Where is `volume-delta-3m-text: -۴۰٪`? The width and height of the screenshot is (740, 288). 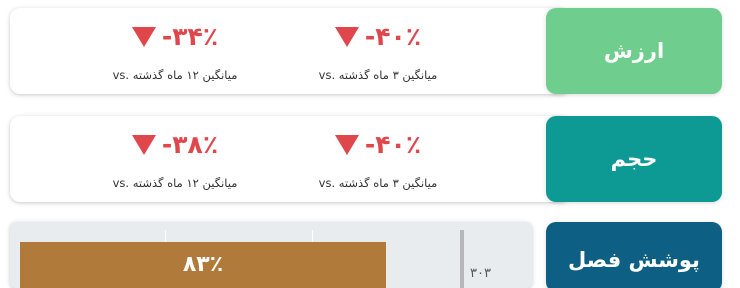
volume-delta-3m-text: -۴۰٪ is located at coordinates (393, 144).